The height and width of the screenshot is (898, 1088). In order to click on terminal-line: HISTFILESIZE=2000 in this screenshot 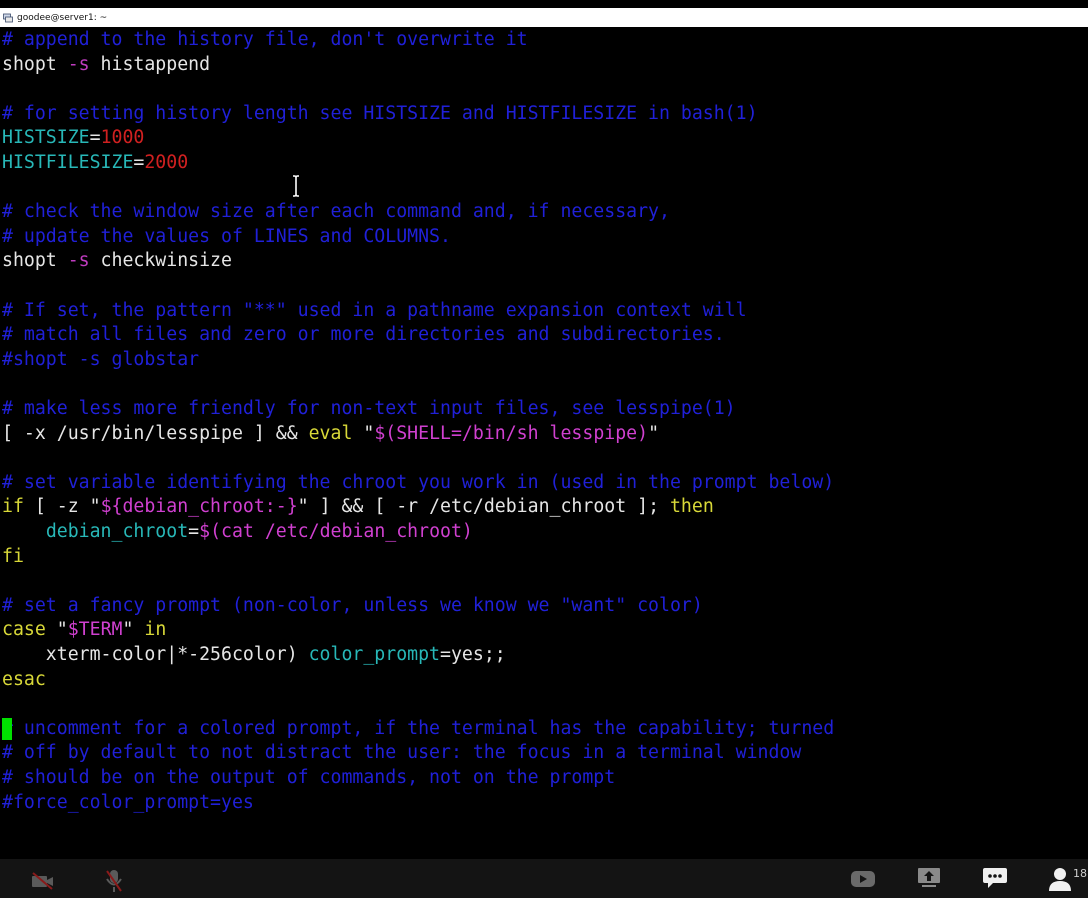, I will do `click(95, 163)`.